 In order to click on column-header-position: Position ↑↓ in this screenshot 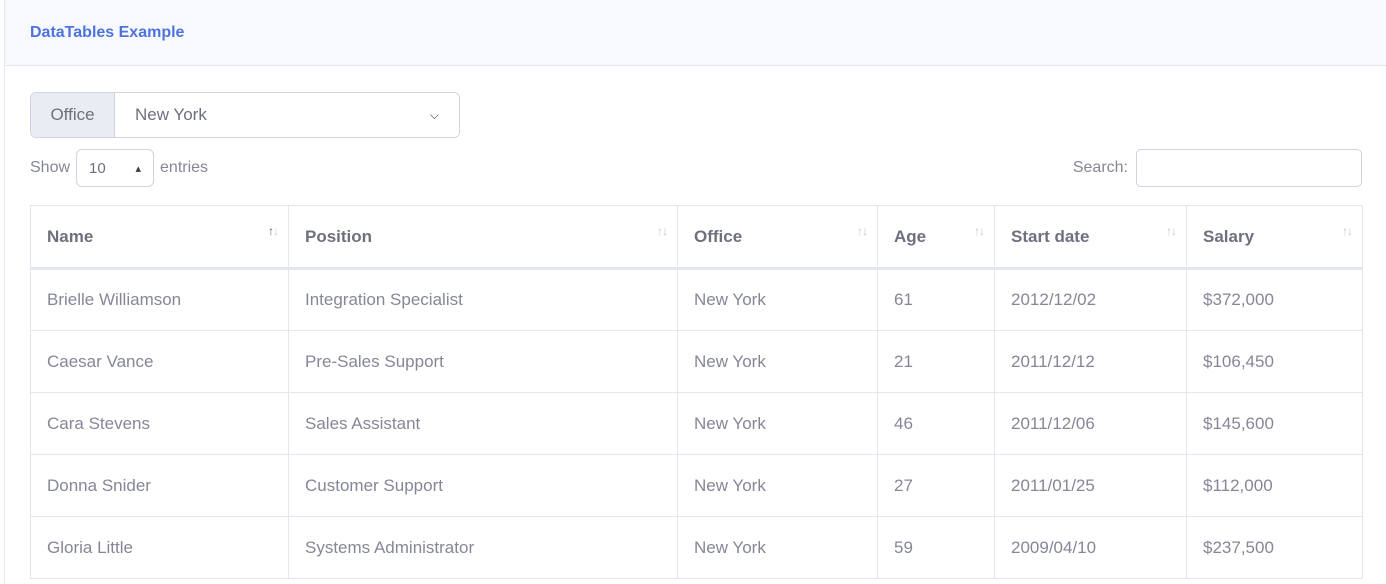, I will do `click(483, 237)`.